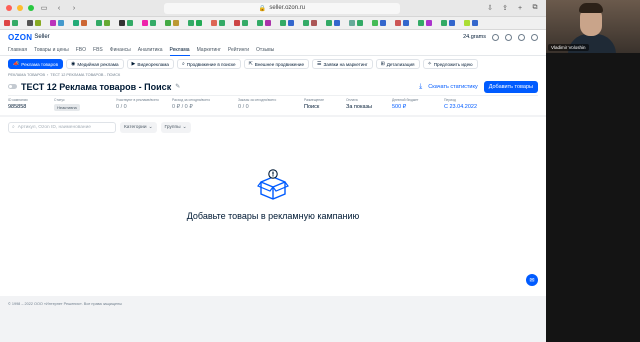 This screenshot has height=342, width=640. What do you see at coordinates (184, 127) in the screenshot?
I see `chevron-down-icon: ⌄` at bounding box center [184, 127].